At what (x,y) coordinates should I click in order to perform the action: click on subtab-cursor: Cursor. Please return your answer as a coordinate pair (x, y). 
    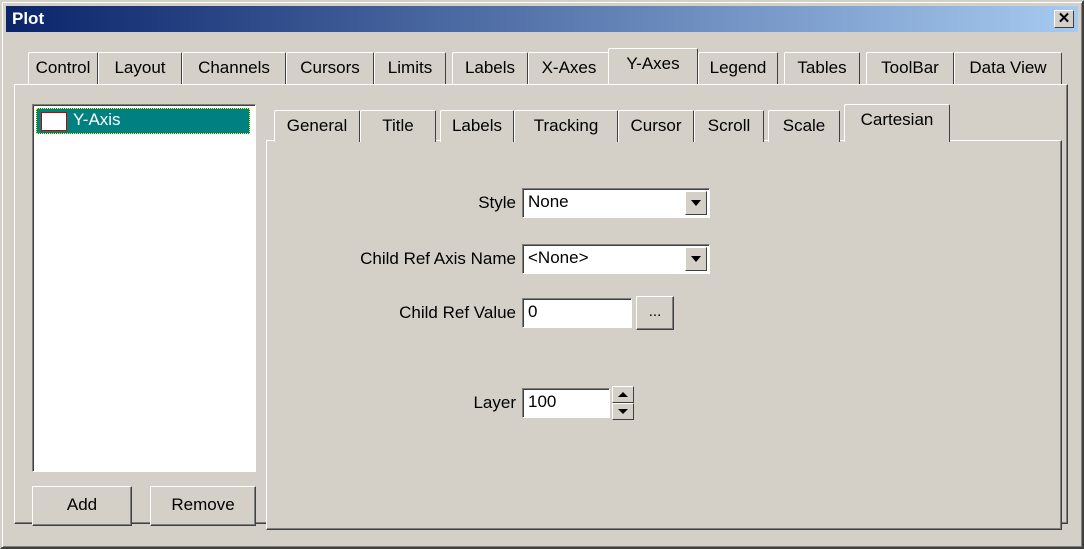
    Looking at the image, I should click on (656, 126).